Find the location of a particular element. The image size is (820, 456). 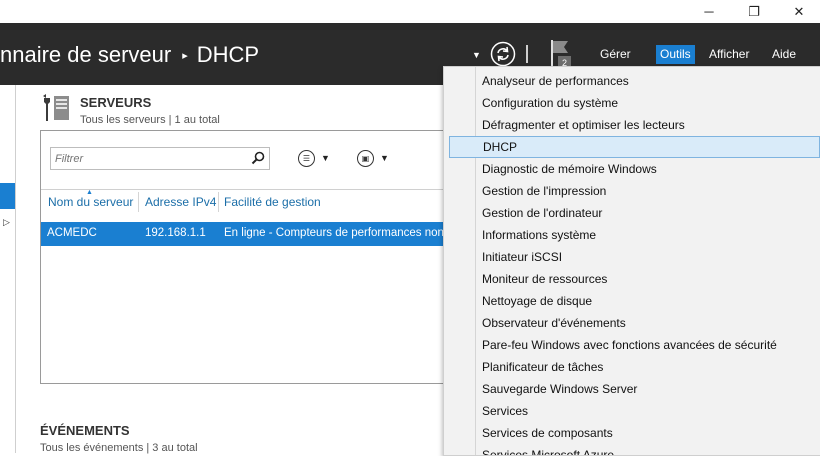

servers-subtitle: Tous les serveurs | 1 au total is located at coordinates (150, 120).